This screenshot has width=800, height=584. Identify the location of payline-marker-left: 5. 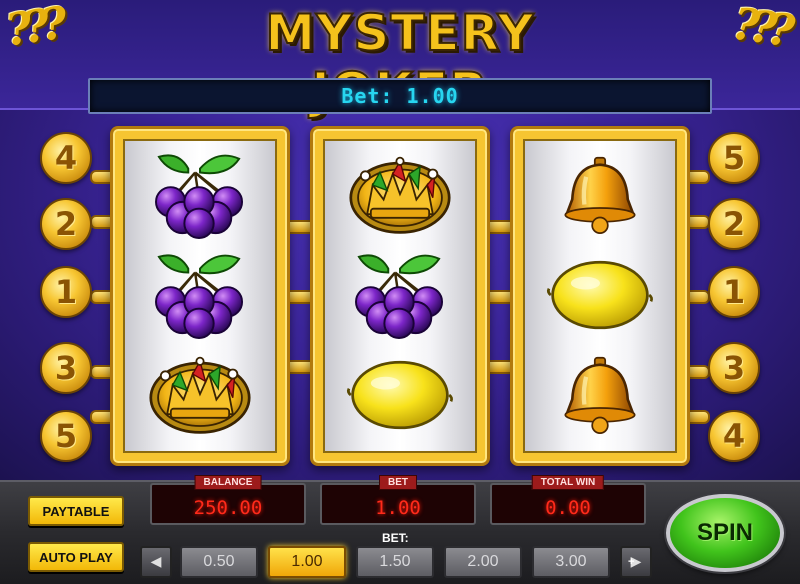
(66, 436).